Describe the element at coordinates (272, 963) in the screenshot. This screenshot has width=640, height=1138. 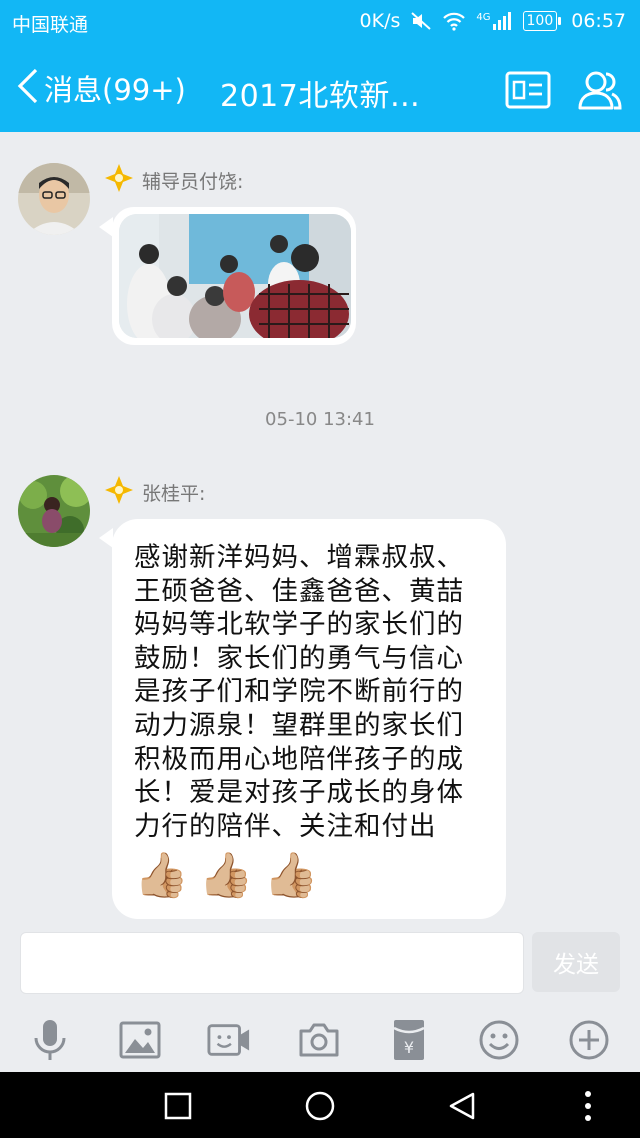
I see `message-input` at that location.